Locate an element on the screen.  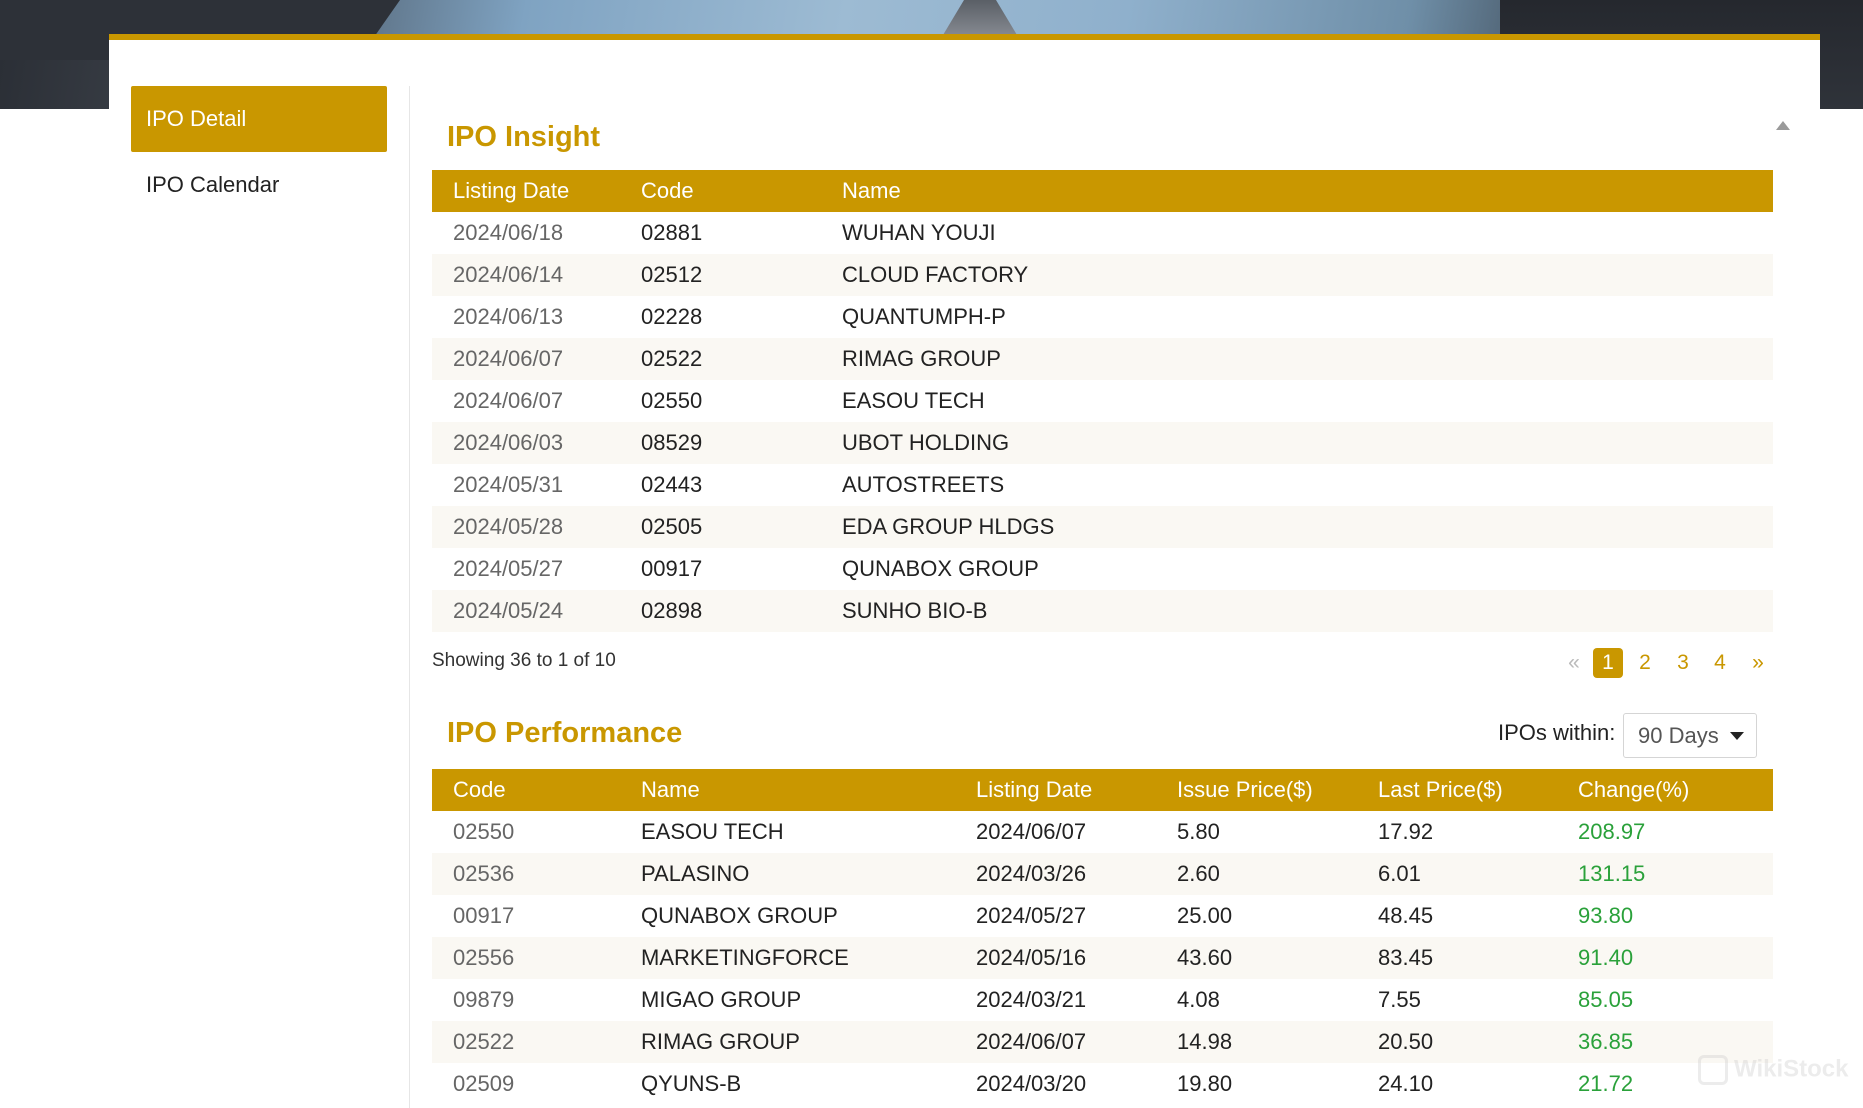
last-price-cell: 48.45 is located at coordinates (1406, 915).